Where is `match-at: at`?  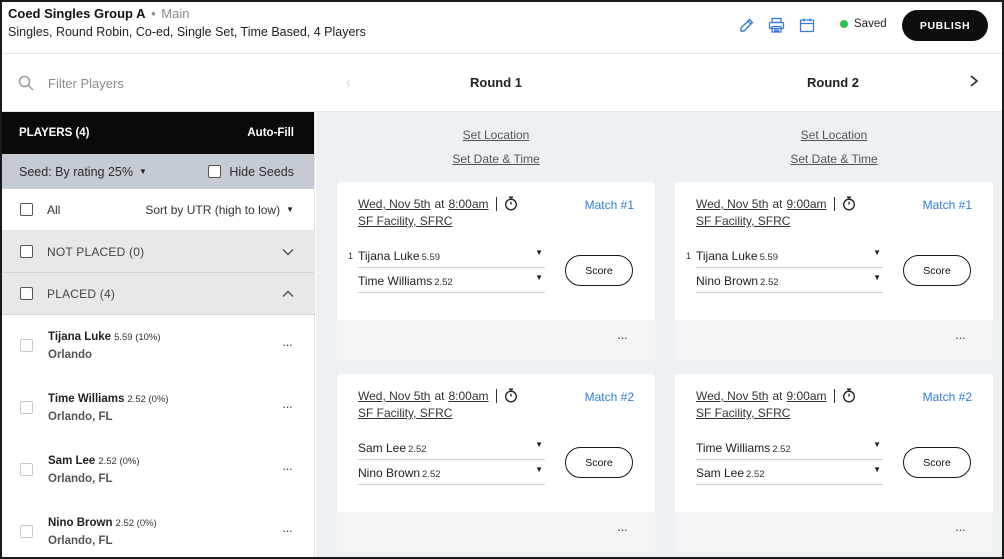
match-at: at is located at coordinates (439, 203).